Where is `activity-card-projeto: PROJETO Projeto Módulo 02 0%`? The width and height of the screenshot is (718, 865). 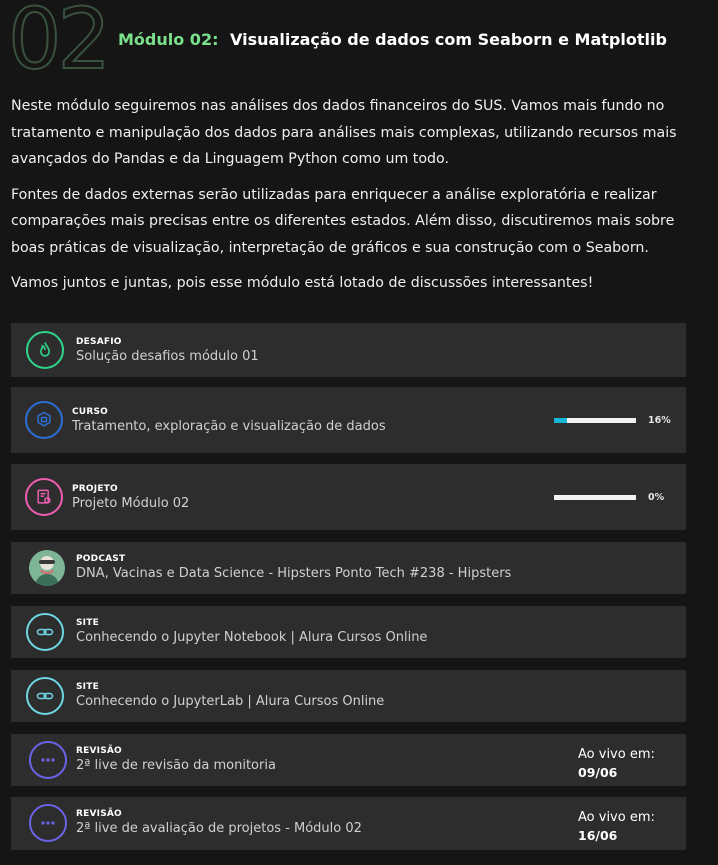
activity-card-projeto: PROJETO Projeto Módulo 02 0% is located at coordinates (348, 497).